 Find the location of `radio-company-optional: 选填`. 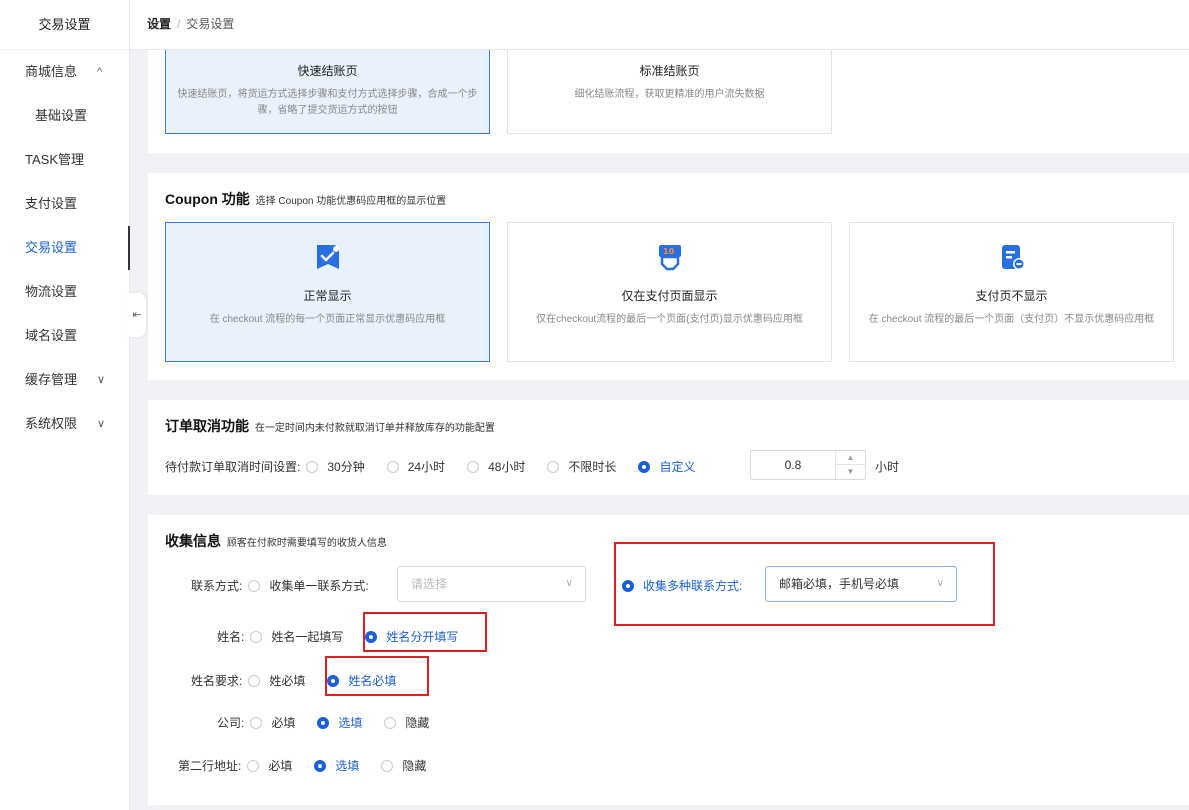

radio-company-optional: 选填 is located at coordinates (339, 722).